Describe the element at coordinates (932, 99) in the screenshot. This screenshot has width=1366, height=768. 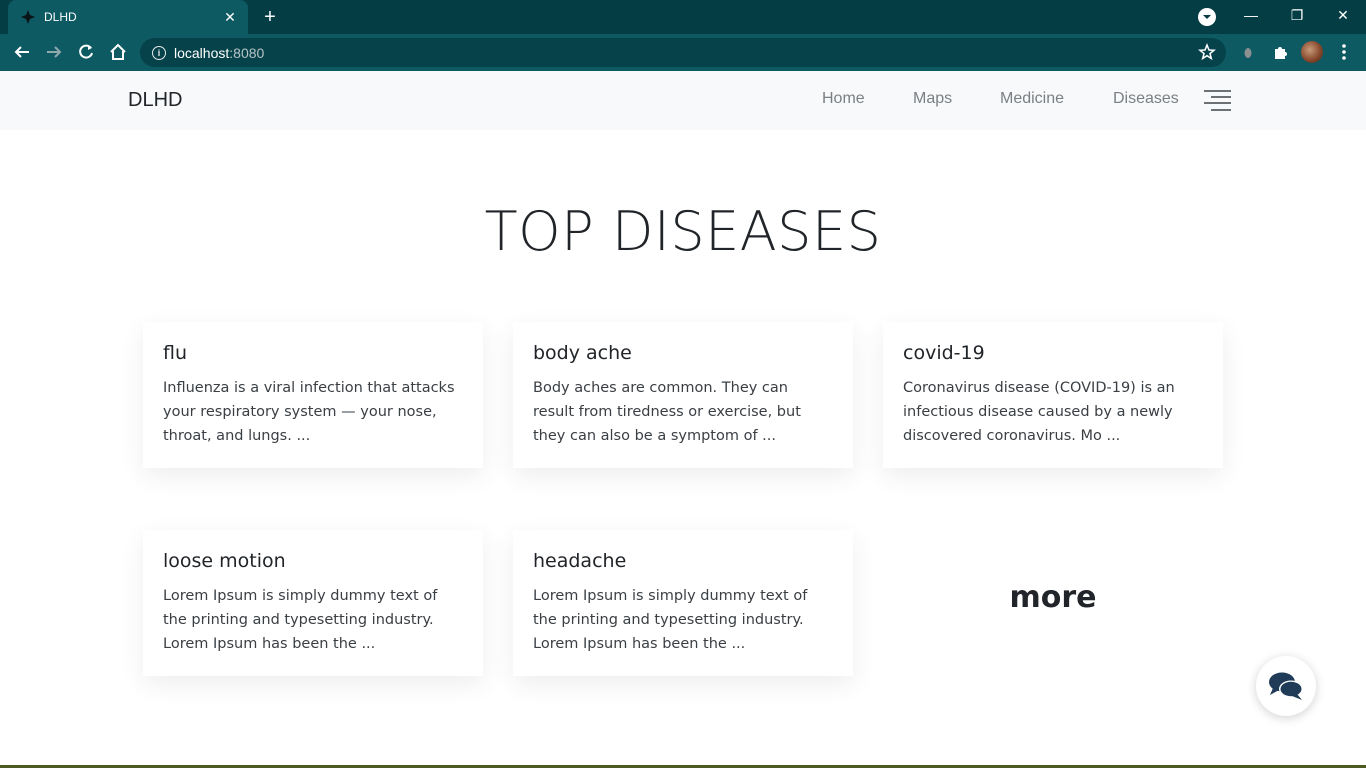
I see `nav-link-maps: Maps` at that location.